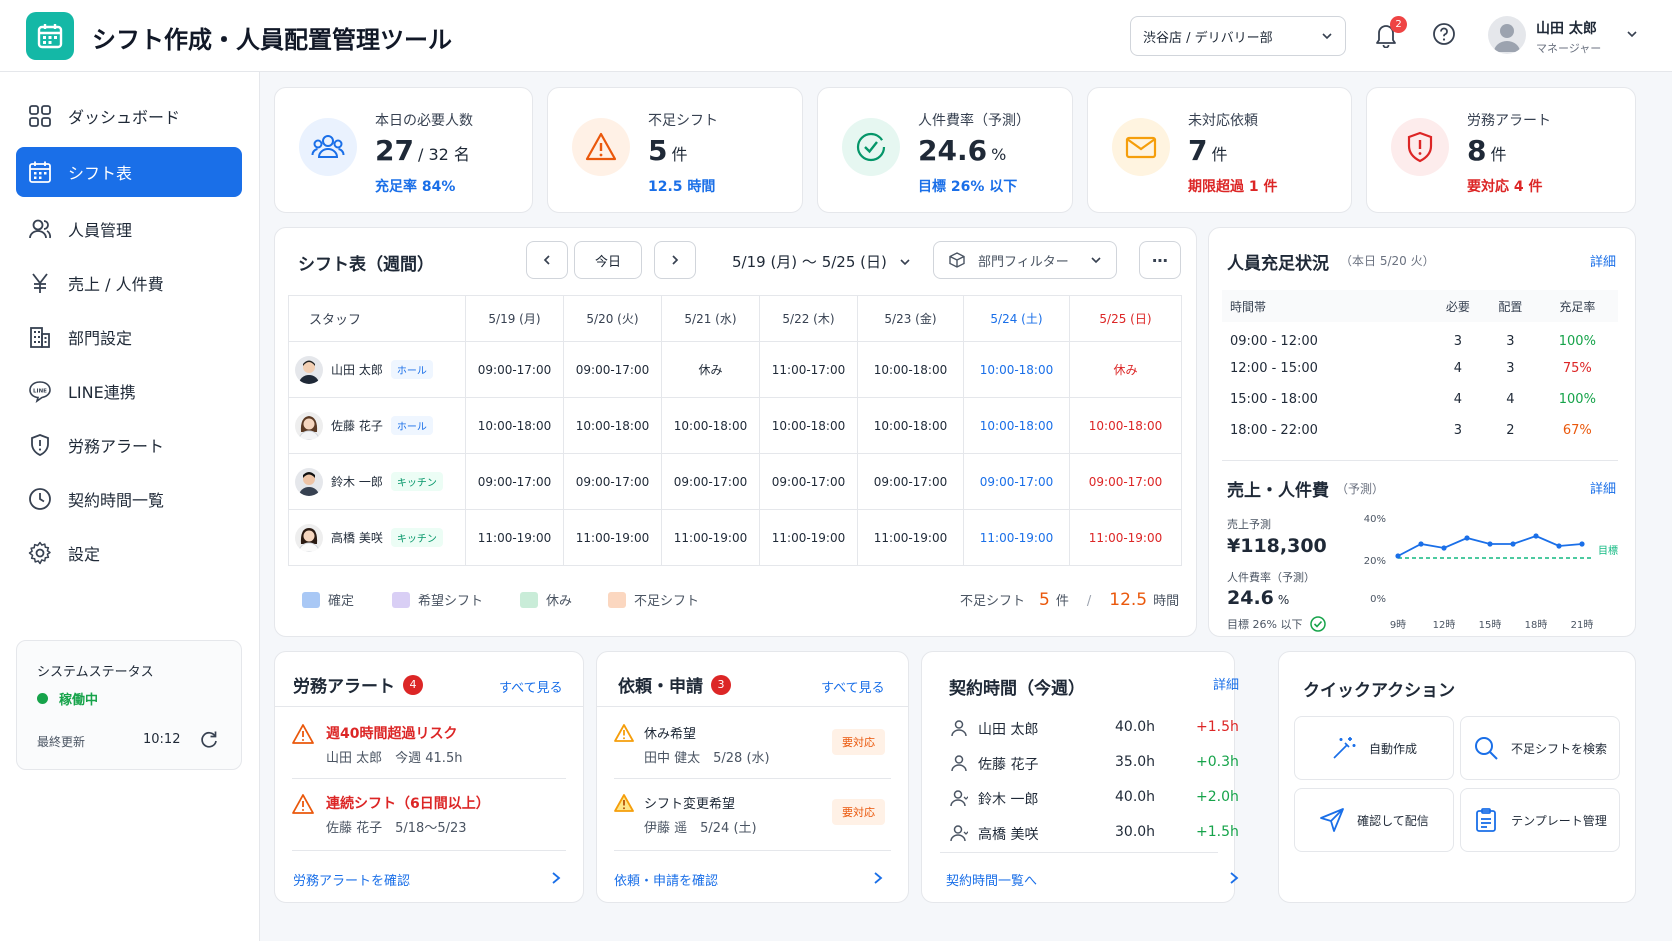  Describe the element at coordinates (129, 553) in the screenshot. I see `sidebar-item-settings: 設定` at that location.